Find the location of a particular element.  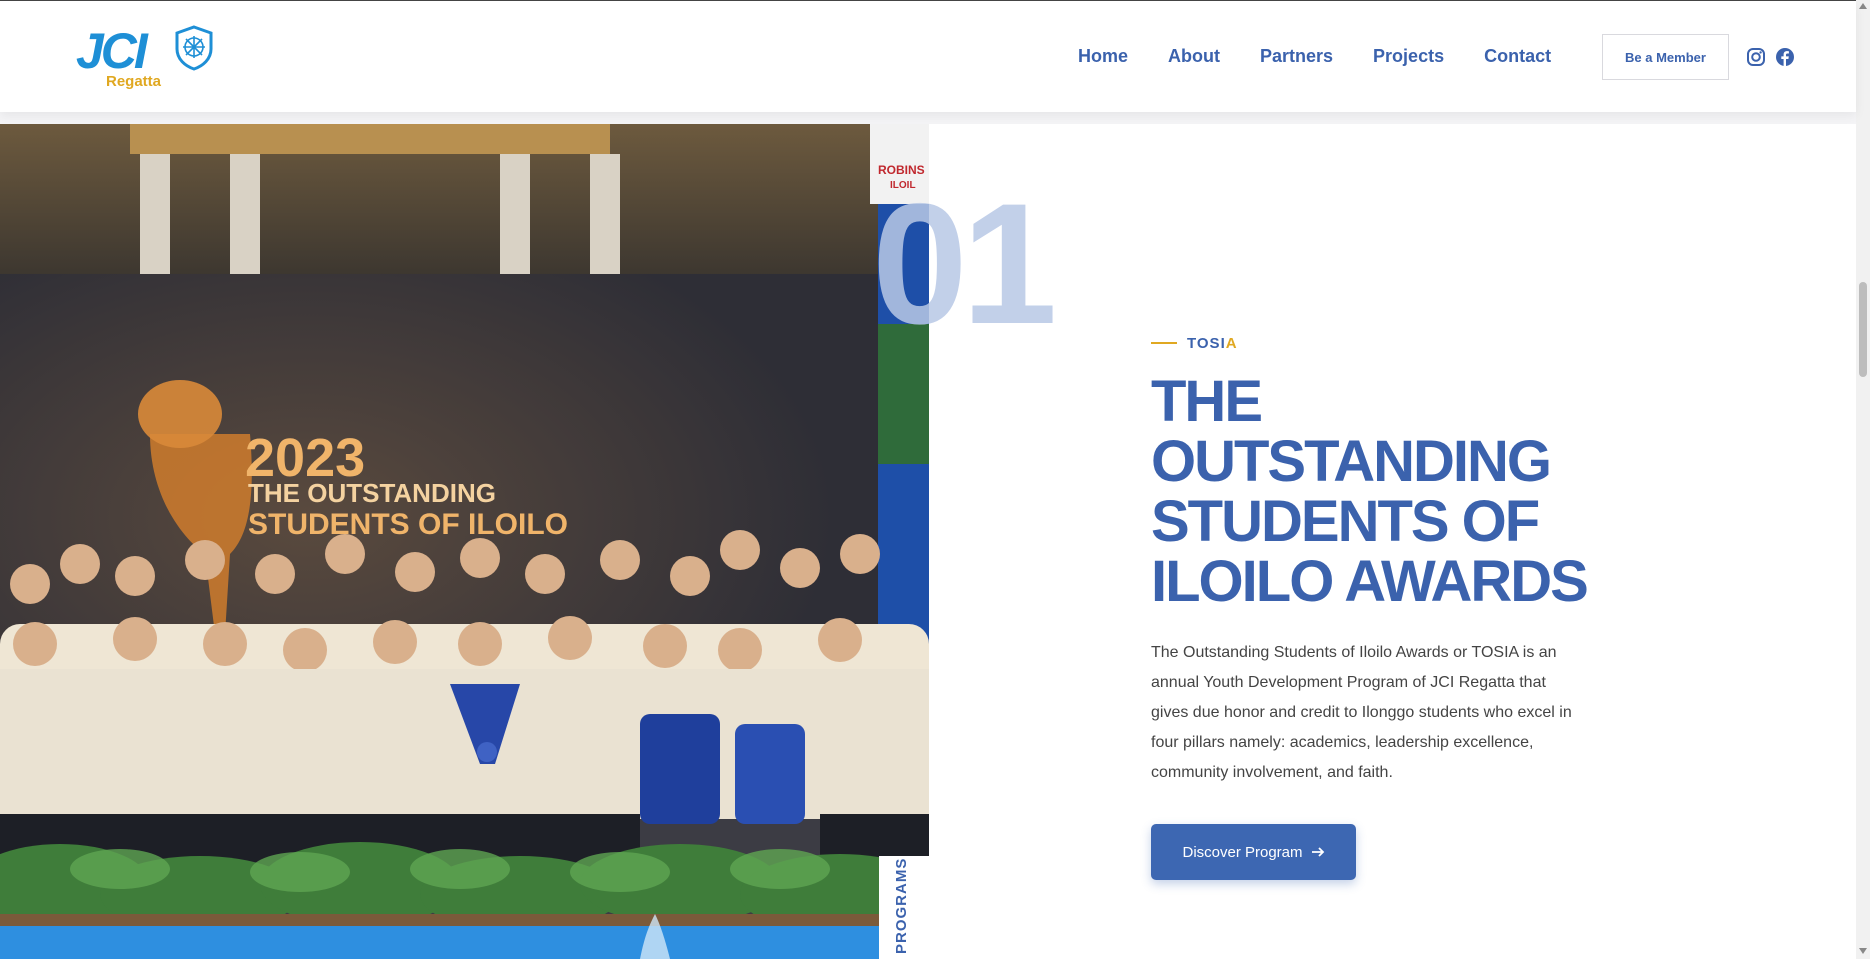

program-kicker: TOSIA is located at coordinates (1212, 343).